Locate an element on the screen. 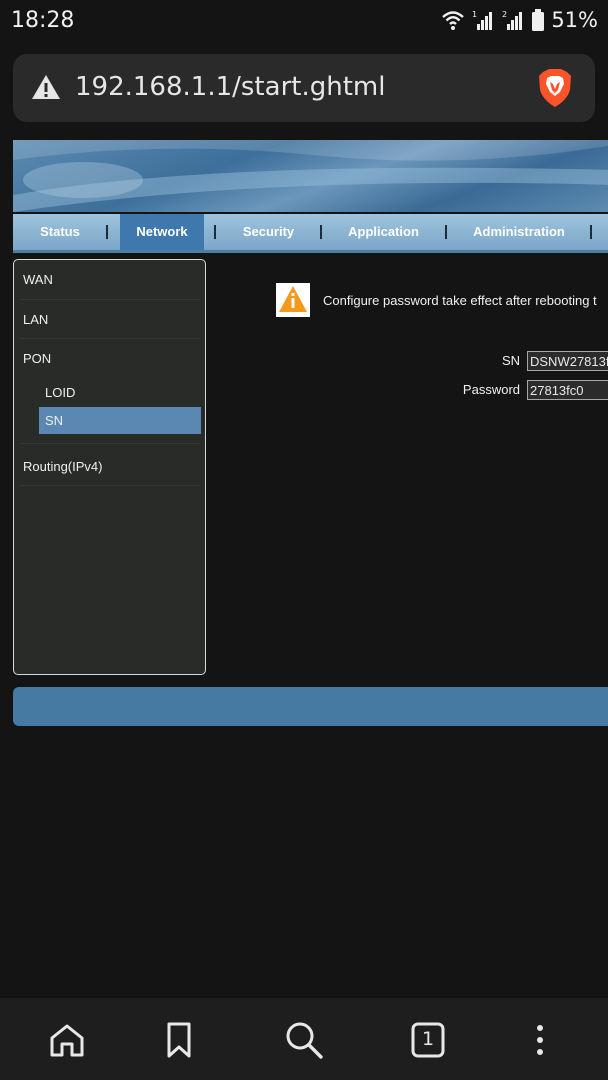  svg-text: 2 is located at coordinates (504, 14).